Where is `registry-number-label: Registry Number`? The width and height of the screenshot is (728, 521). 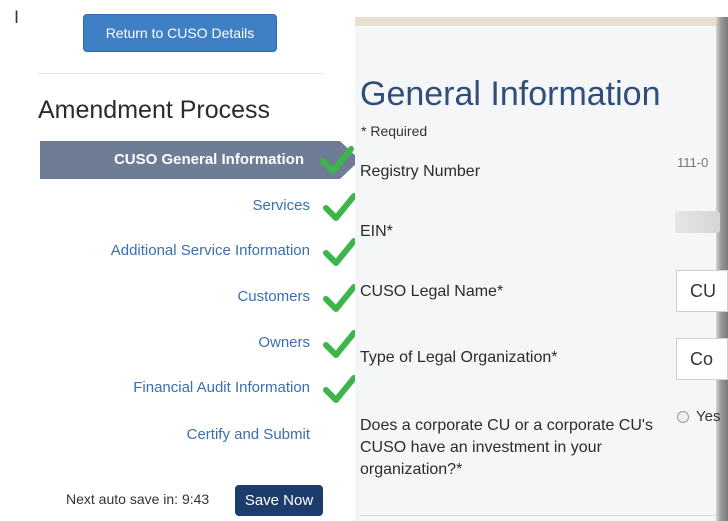 registry-number-label: Registry Number is located at coordinates (420, 171).